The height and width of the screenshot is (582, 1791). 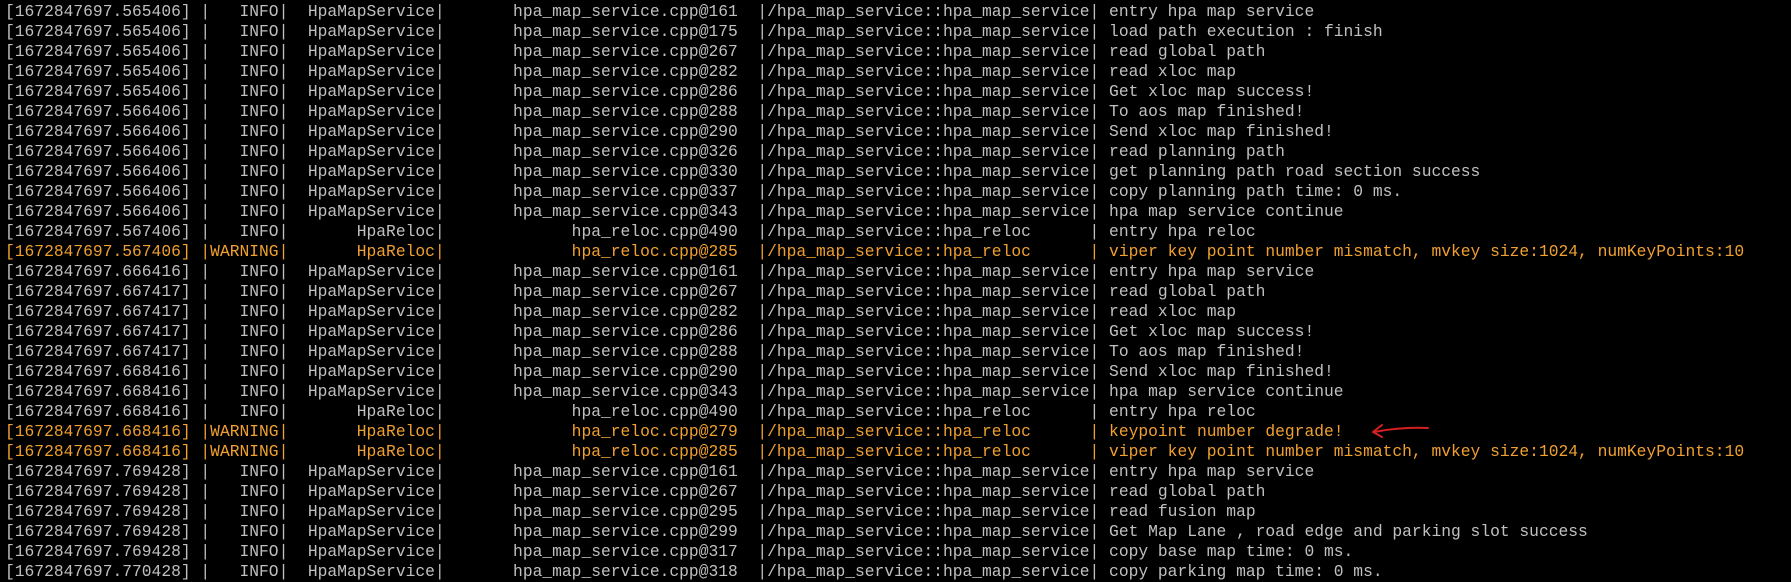 What do you see at coordinates (1400, 431) in the screenshot?
I see `red-arrow-annotation` at bounding box center [1400, 431].